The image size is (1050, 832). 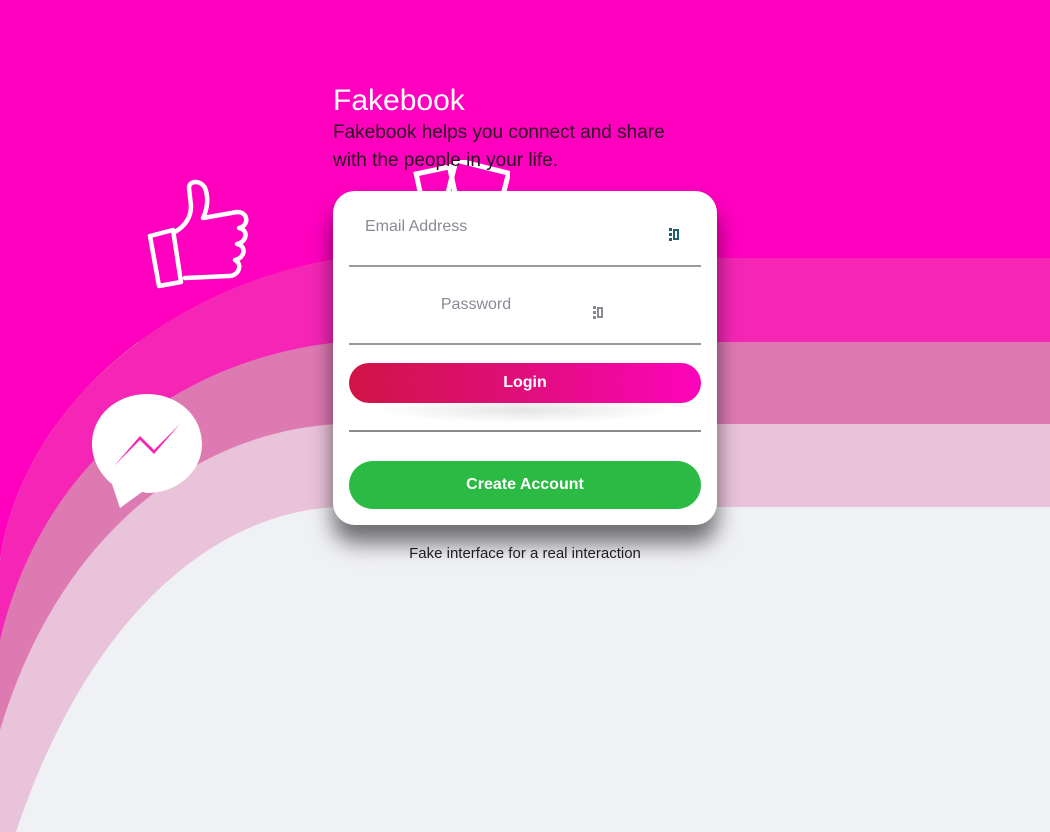 What do you see at coordinates (525, 219) in the screenshot?
I see `email-input` at bounding box center [525, 219].